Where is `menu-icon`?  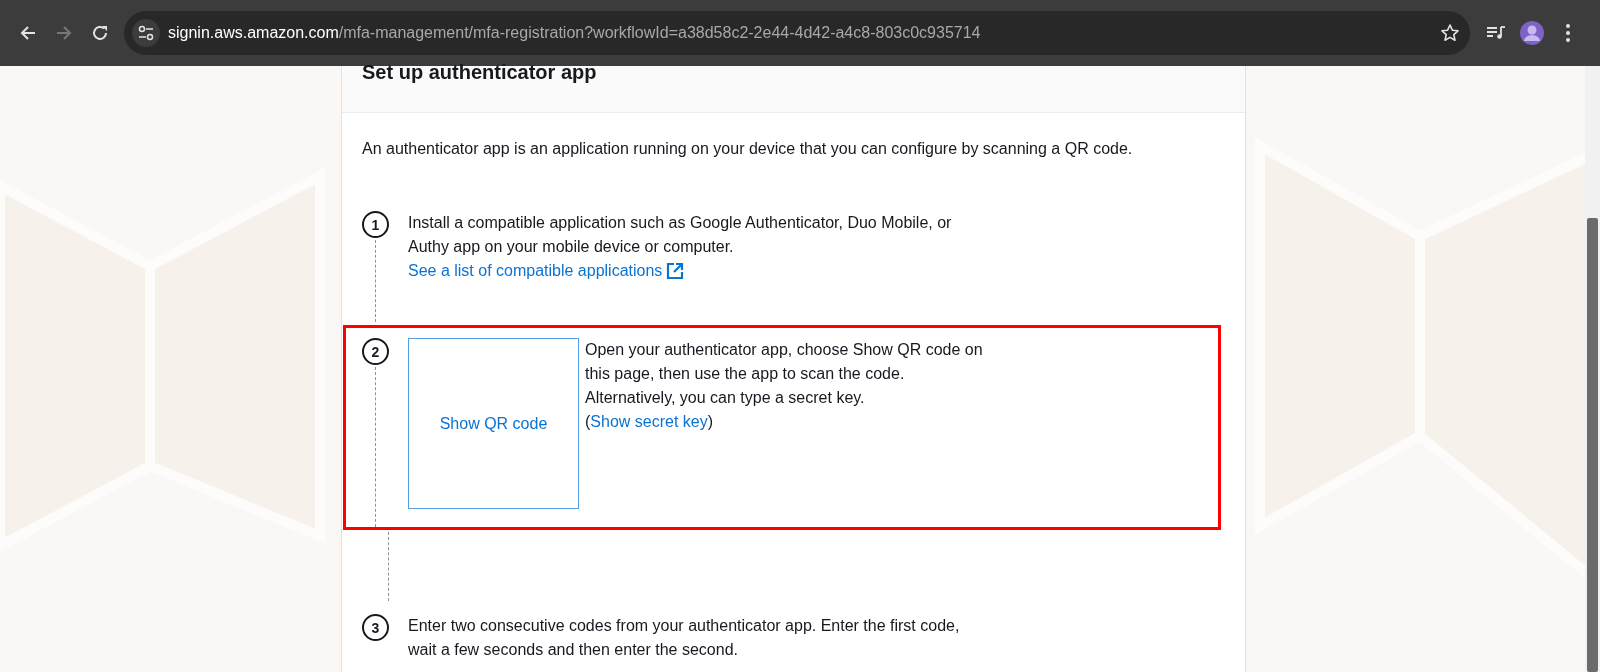 menu-icon is located at coordinates (1568, 33).